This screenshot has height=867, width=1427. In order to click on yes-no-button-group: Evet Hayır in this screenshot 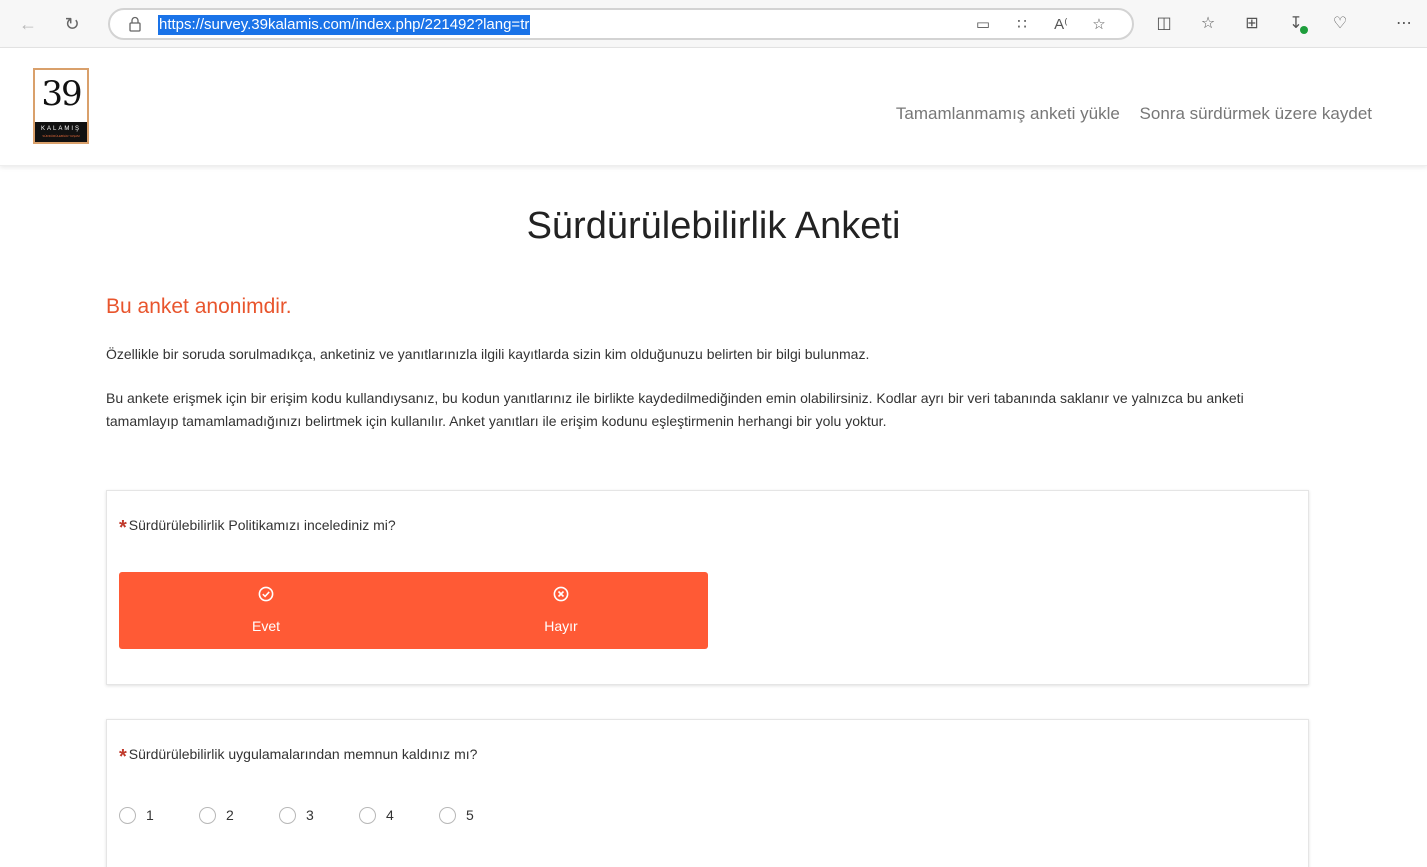, I will do `click(413, 610)`.